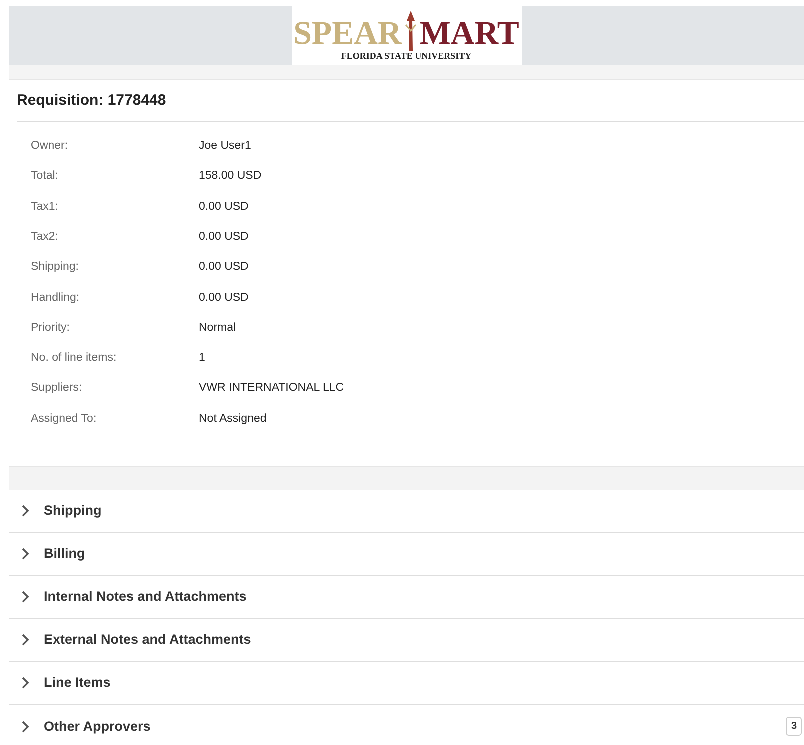 Image resolution: width=804 pixels, height=745 pixels. I want to click on page-title: Requisition: 1778448, so click(92, 101).